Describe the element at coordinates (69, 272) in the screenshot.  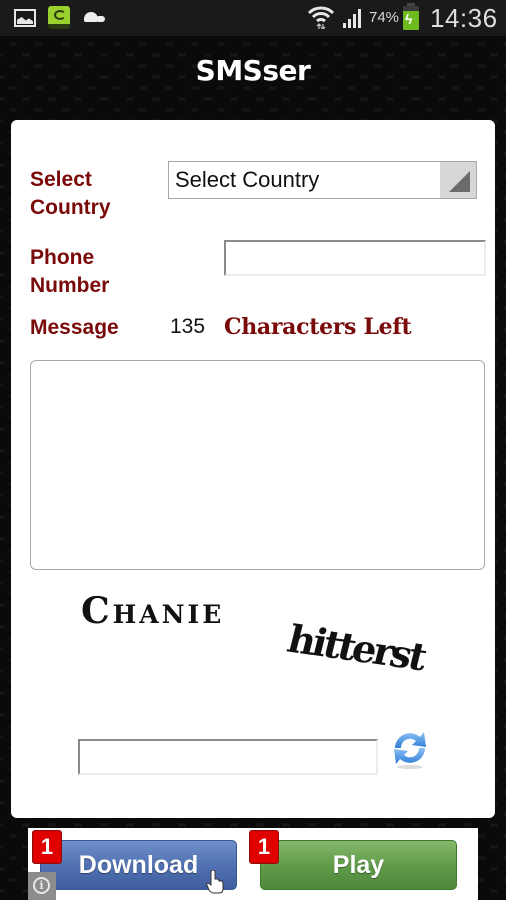
I see `phone-label: Phone Number` at that location.